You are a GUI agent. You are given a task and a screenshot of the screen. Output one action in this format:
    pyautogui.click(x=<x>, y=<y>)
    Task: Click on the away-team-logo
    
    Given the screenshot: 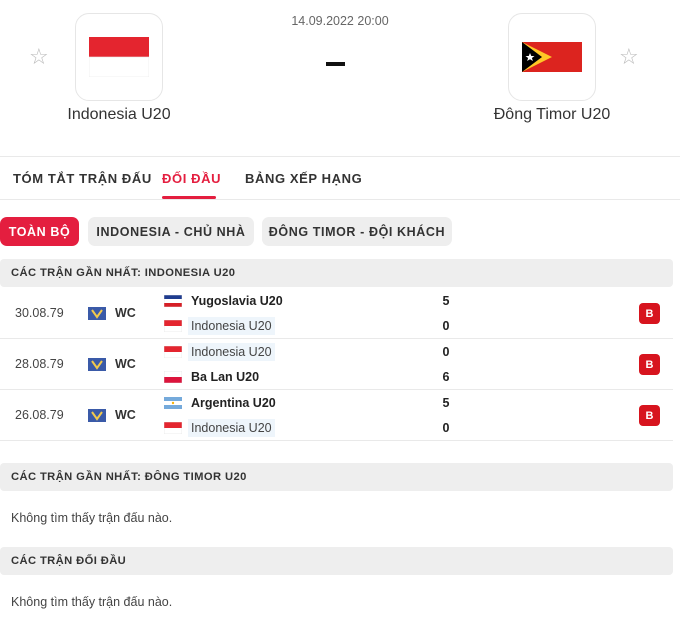 What is the action you would take?
    pyautogui.click(x=552, y=57)
    